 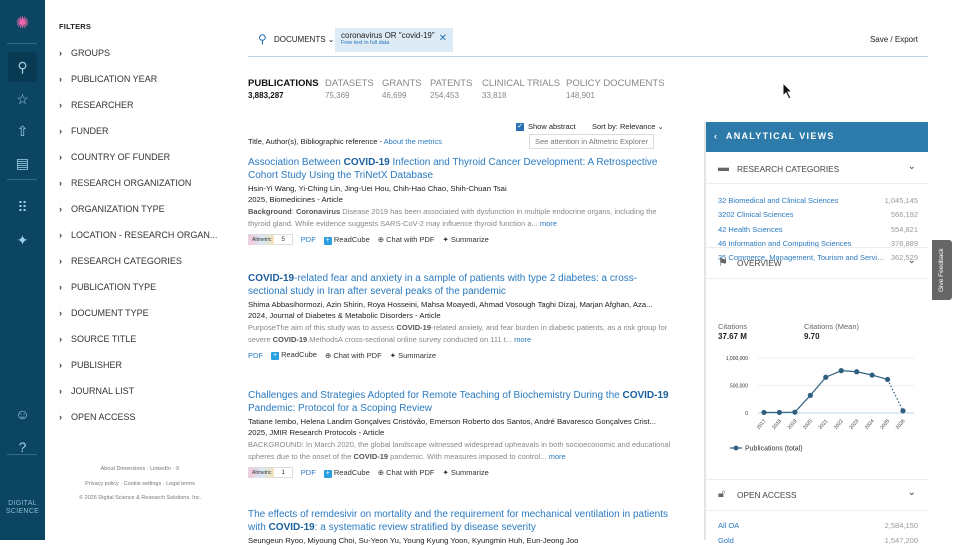 What do you see at coordinates (90, 365) in the screenshot?
I see `filter-item: ›PUBLISHER` at bounding box center [90, 365].